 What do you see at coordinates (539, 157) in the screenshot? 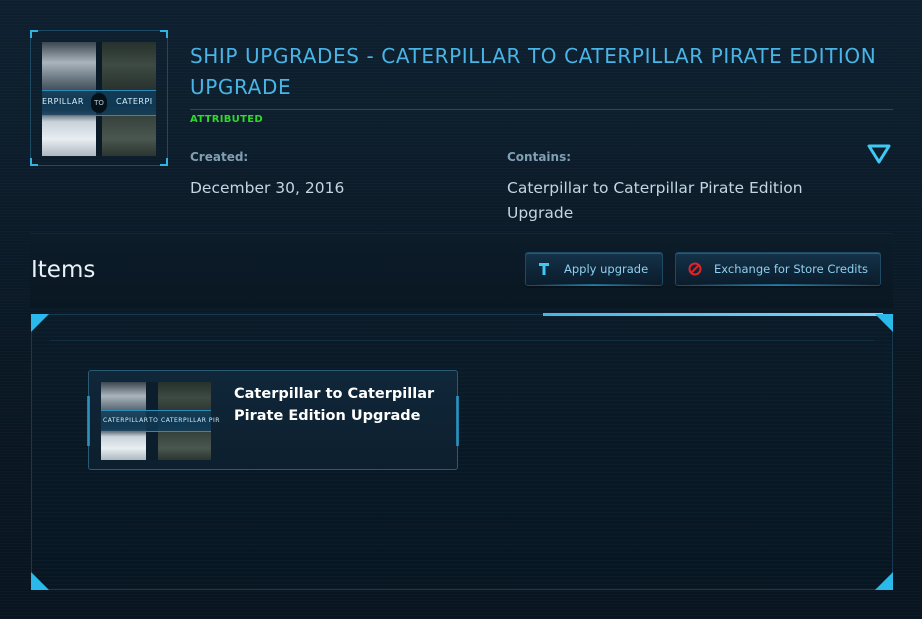
I see `contains-label: Contains:` at bounding box center [539, 157].